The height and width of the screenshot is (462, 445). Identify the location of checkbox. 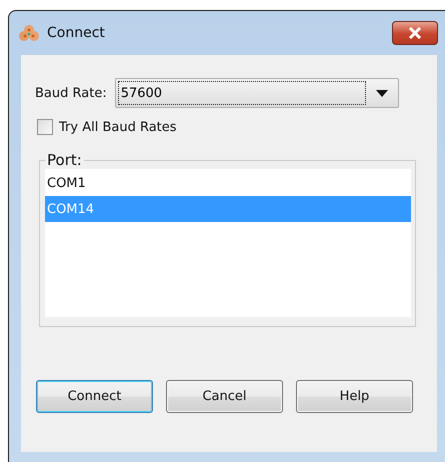
(45, 127).